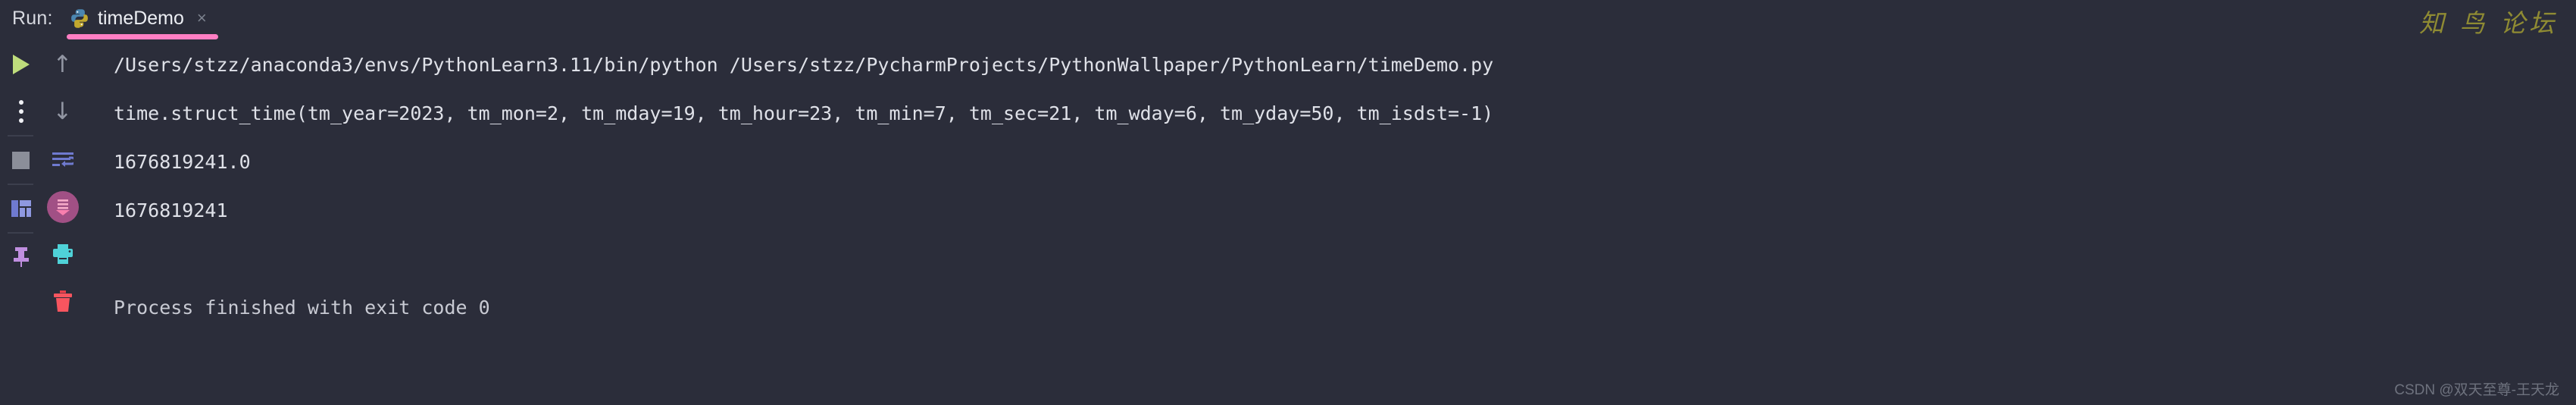 Image resolution: width=2576 pixels, height=405 pixels. What do you see at coordinates (141, 18) in the screenshot?
I see `tab-title: timeDemo` at bounding box center [141, 18].